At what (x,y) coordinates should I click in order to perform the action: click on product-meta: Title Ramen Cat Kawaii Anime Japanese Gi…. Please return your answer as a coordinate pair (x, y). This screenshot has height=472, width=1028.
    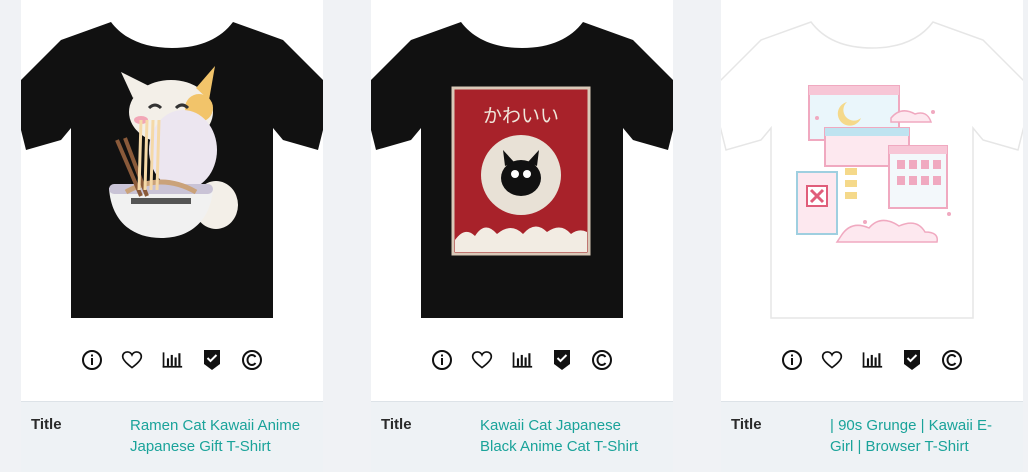
    Looking at the image, I should click on (172, 436).